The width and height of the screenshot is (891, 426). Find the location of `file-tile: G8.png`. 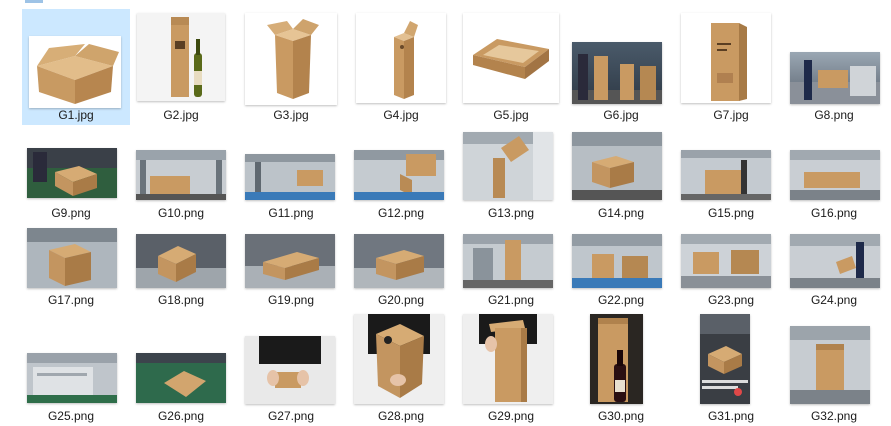

file-tile: G8.png is located at coordinates (834, 67).